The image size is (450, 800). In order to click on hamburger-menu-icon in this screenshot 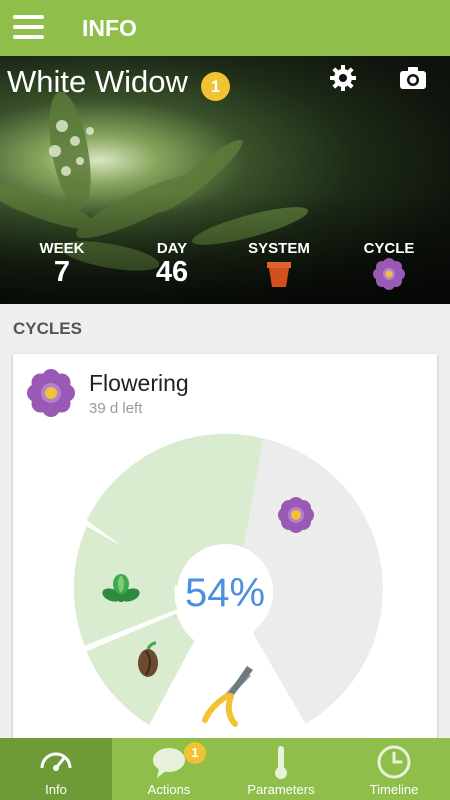, I will do `click(28, 27)`.